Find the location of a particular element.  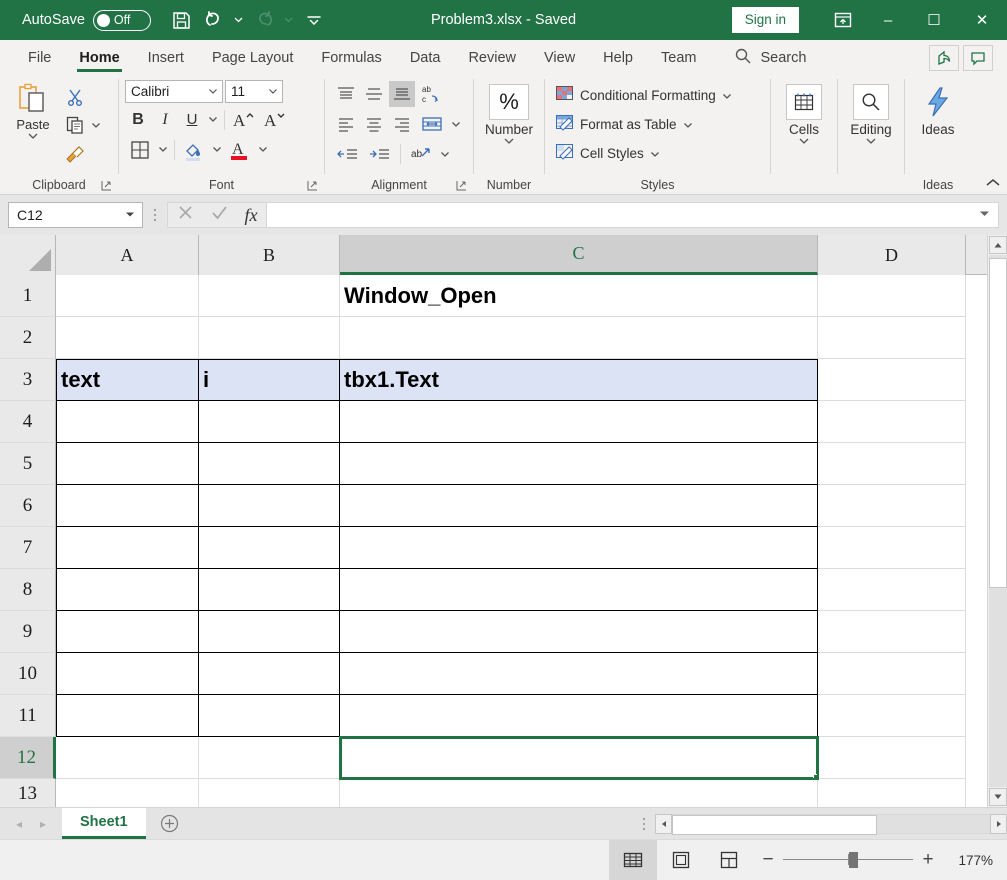

format-painter-icon is located at coordinates (75, 153).